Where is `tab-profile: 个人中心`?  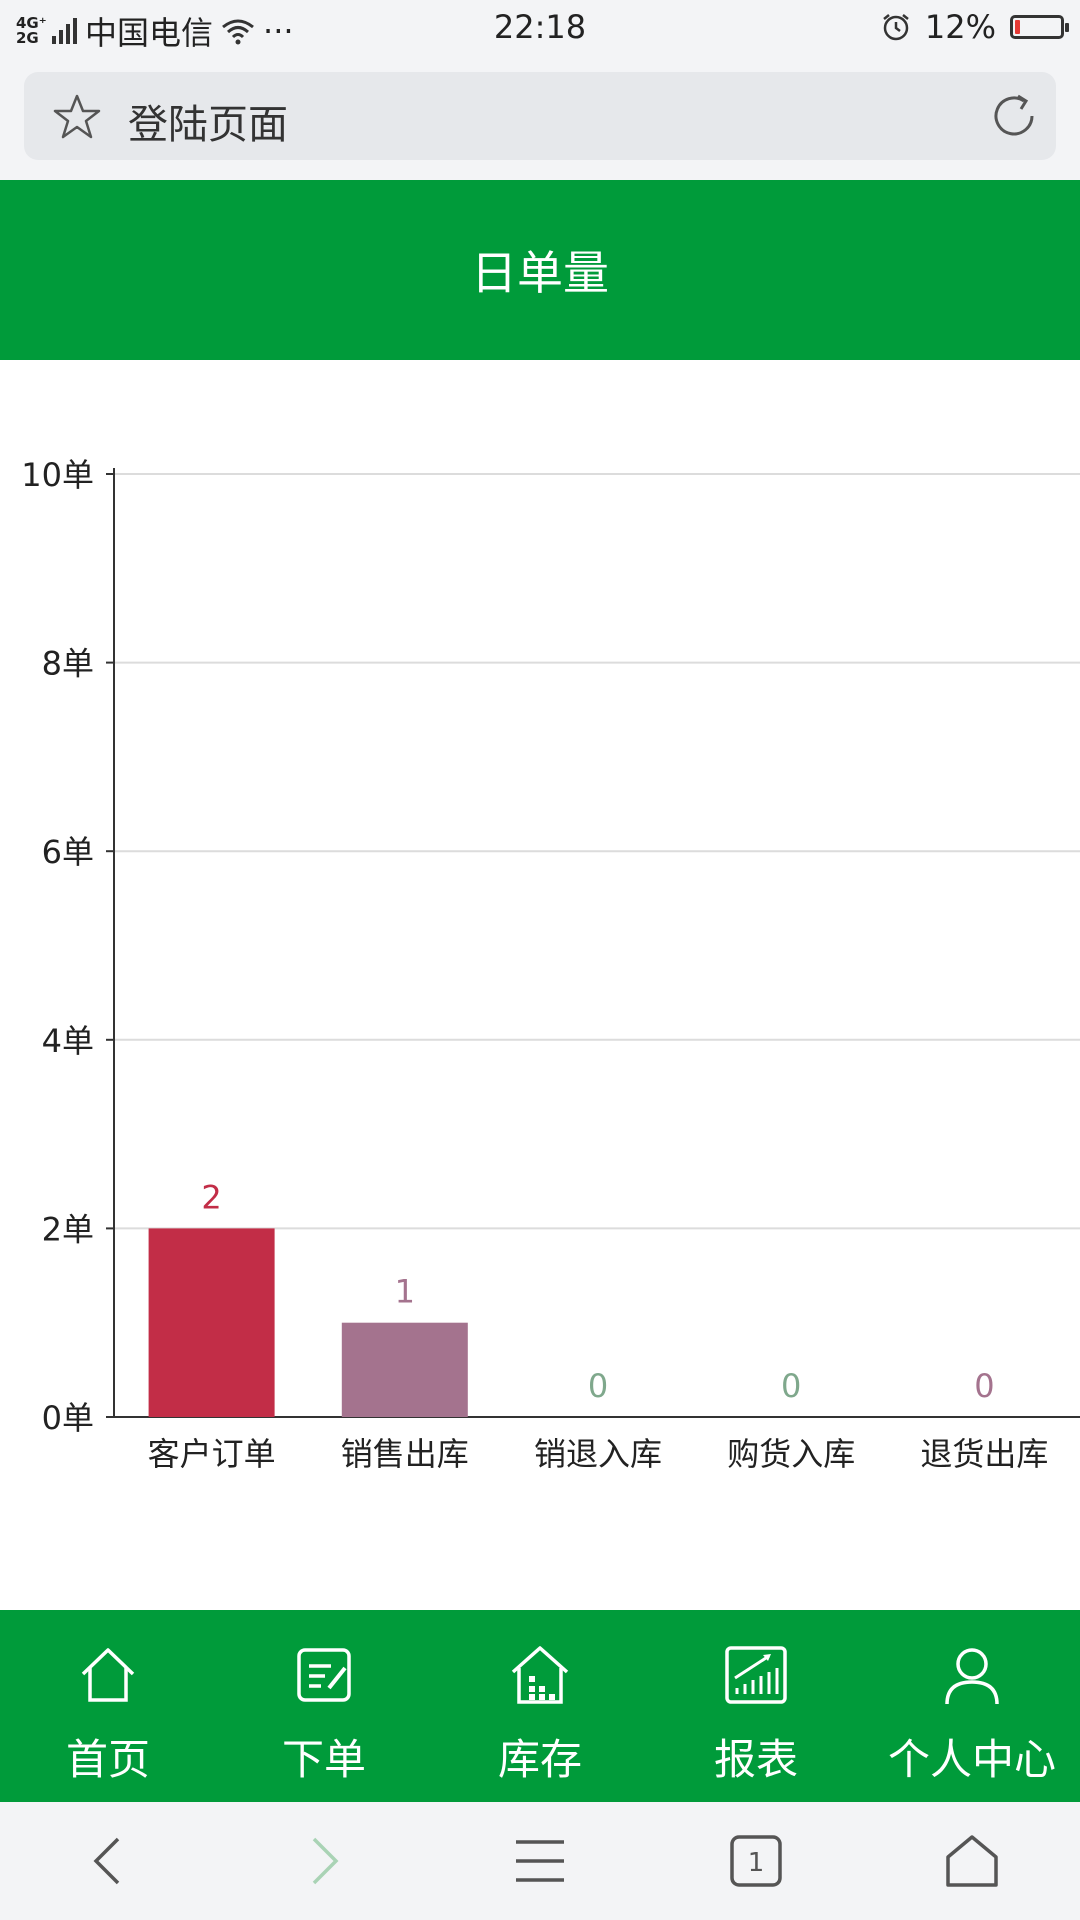 tab-profile: 个人中心 is located at coordinates (972, 1706).